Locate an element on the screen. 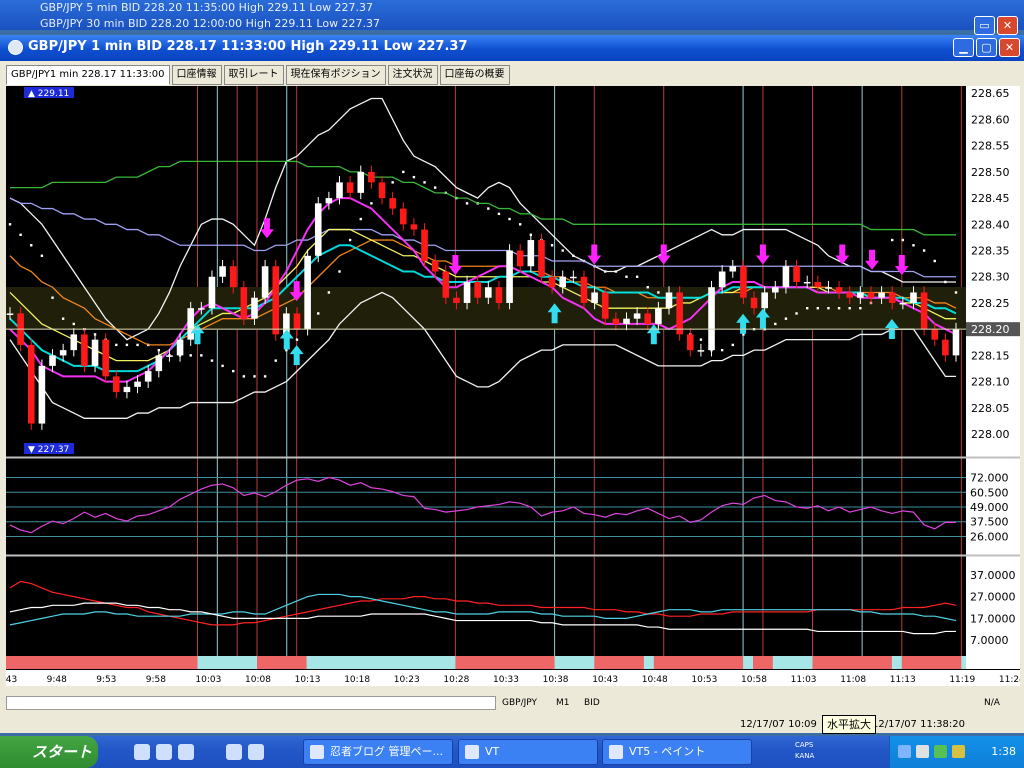  y-tick-label: 228.45 is located at coordinates (990, 198).